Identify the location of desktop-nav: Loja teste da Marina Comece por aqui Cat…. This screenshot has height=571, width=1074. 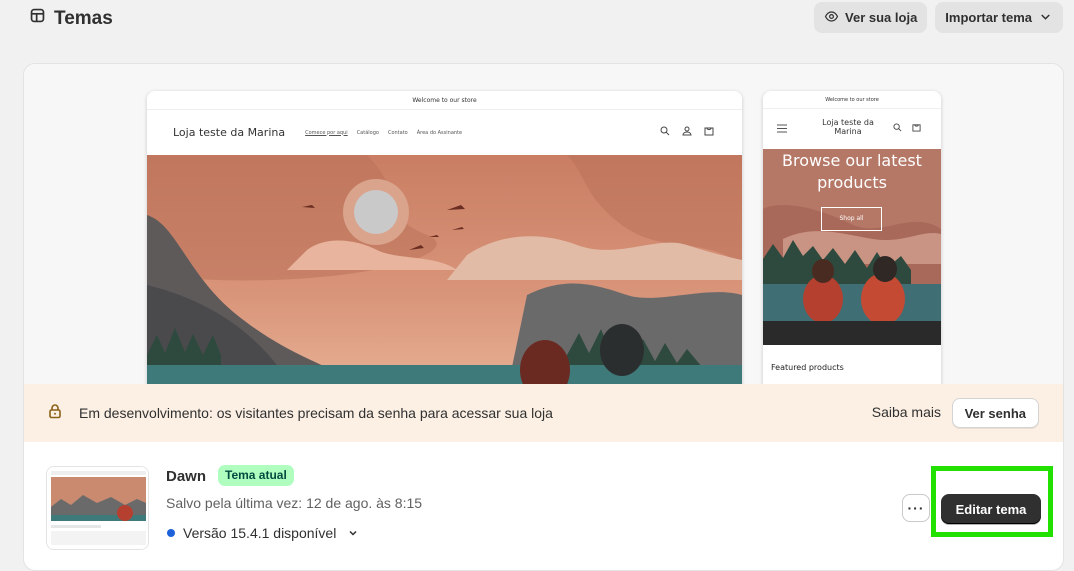
(444, 132).